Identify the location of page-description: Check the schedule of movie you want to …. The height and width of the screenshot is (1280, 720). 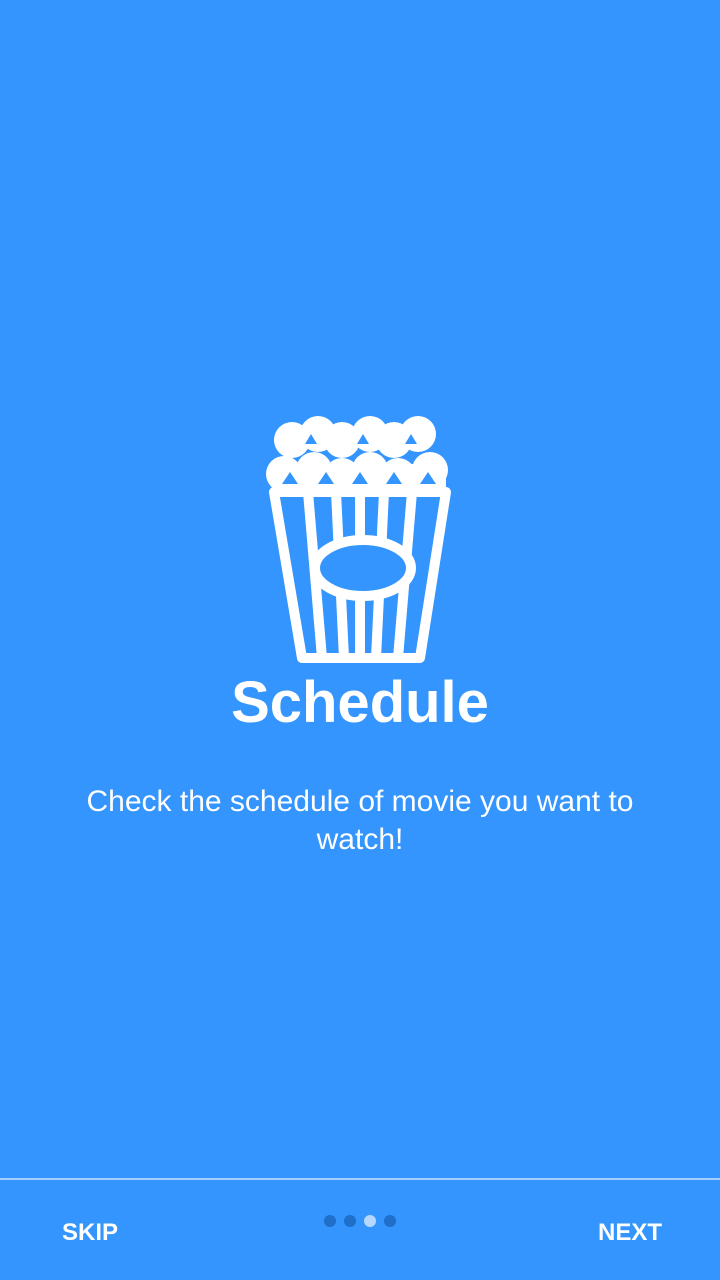
(360, 820).